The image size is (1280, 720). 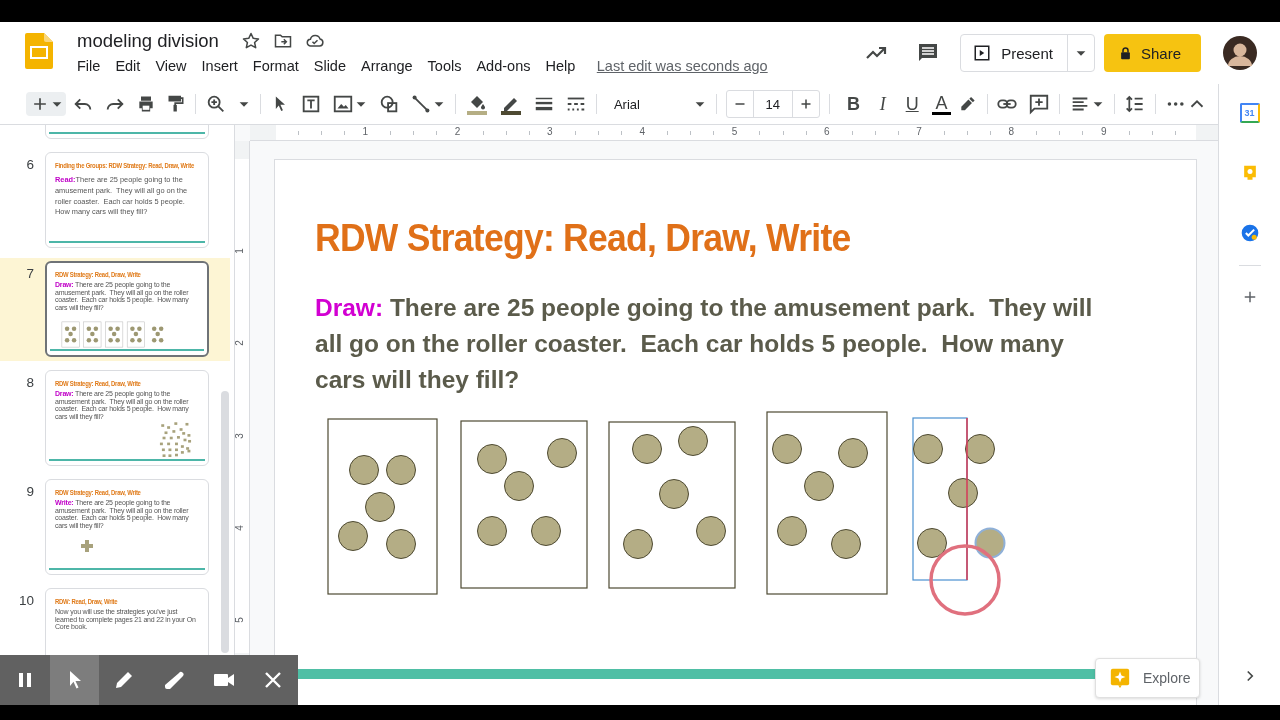 What do you see at coordinates (29, 382) in the screenshot?
I see `slide-number: 8` at bounding box center [29, 382].